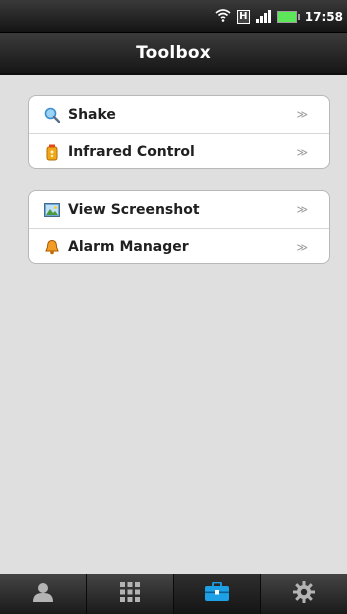 Image resolution: width=347 pixels, height=614 pixels. Describe the element at coordinates (173, 16) in the screenshot. I see `status-bar: H 17:58` at that location.